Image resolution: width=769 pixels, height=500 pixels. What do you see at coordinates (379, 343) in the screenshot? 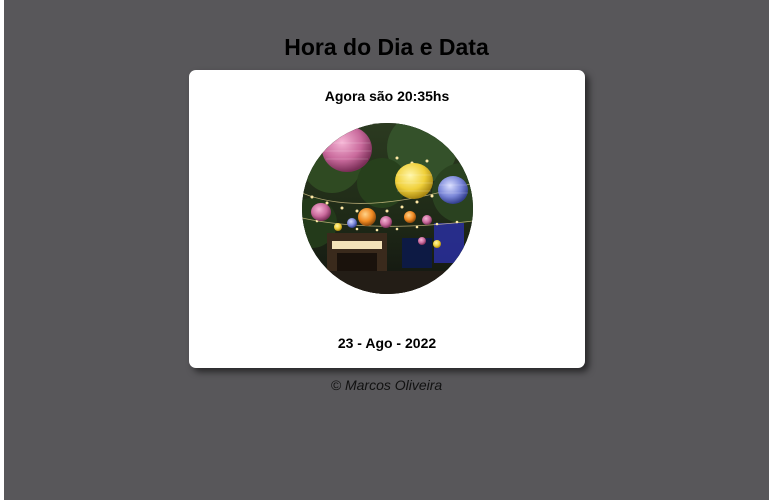
I see `date-month: Ago` at bounding box center [379, 343].